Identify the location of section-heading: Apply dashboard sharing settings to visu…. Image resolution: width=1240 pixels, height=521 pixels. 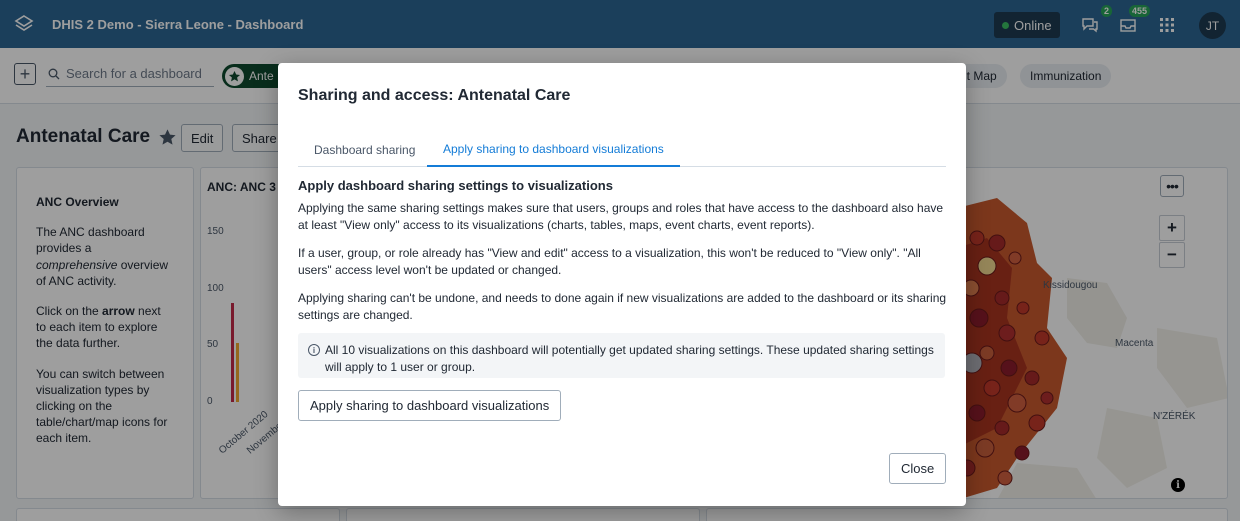
(455, 185).